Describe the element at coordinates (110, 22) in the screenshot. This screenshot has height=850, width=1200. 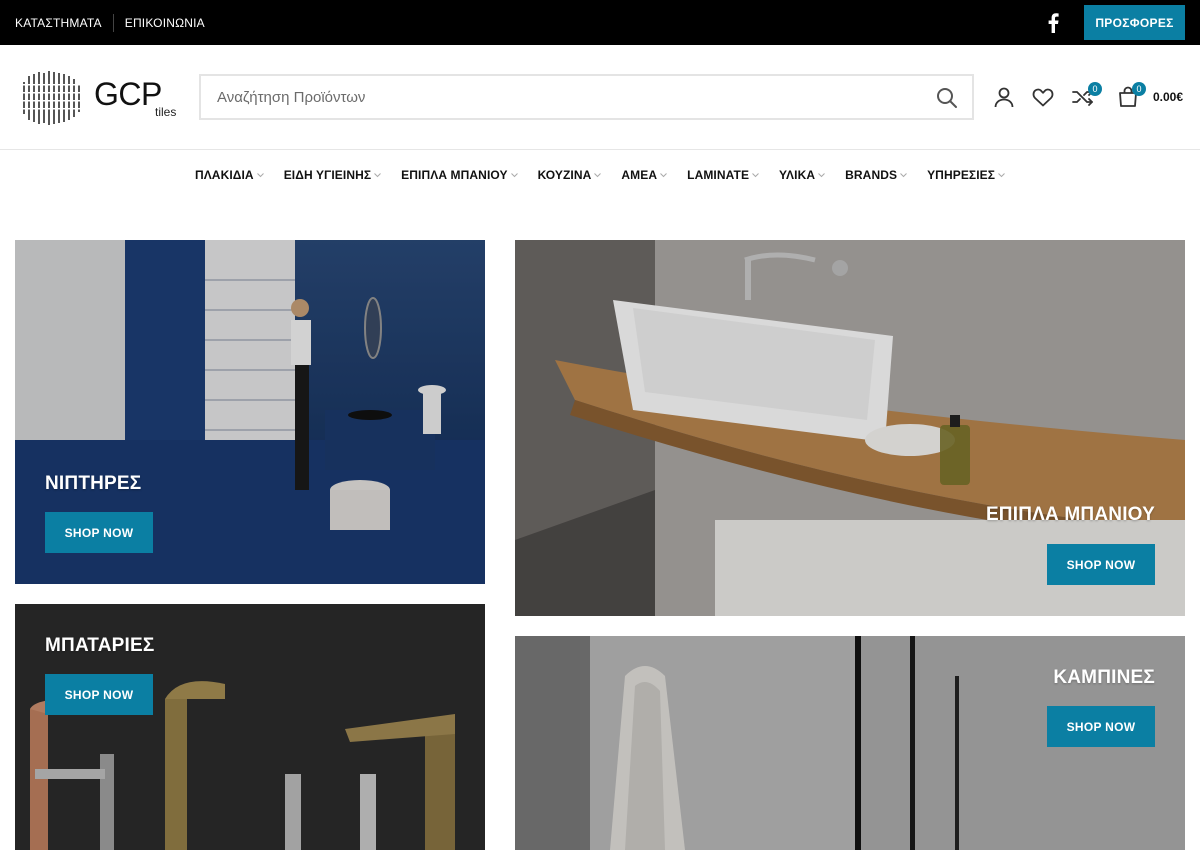
I see `top-links: ΚΑΤΑΣΤΗΜΑΤΑ ΕΠΙΚΟΙΝΩΝΙΑ` at that location.